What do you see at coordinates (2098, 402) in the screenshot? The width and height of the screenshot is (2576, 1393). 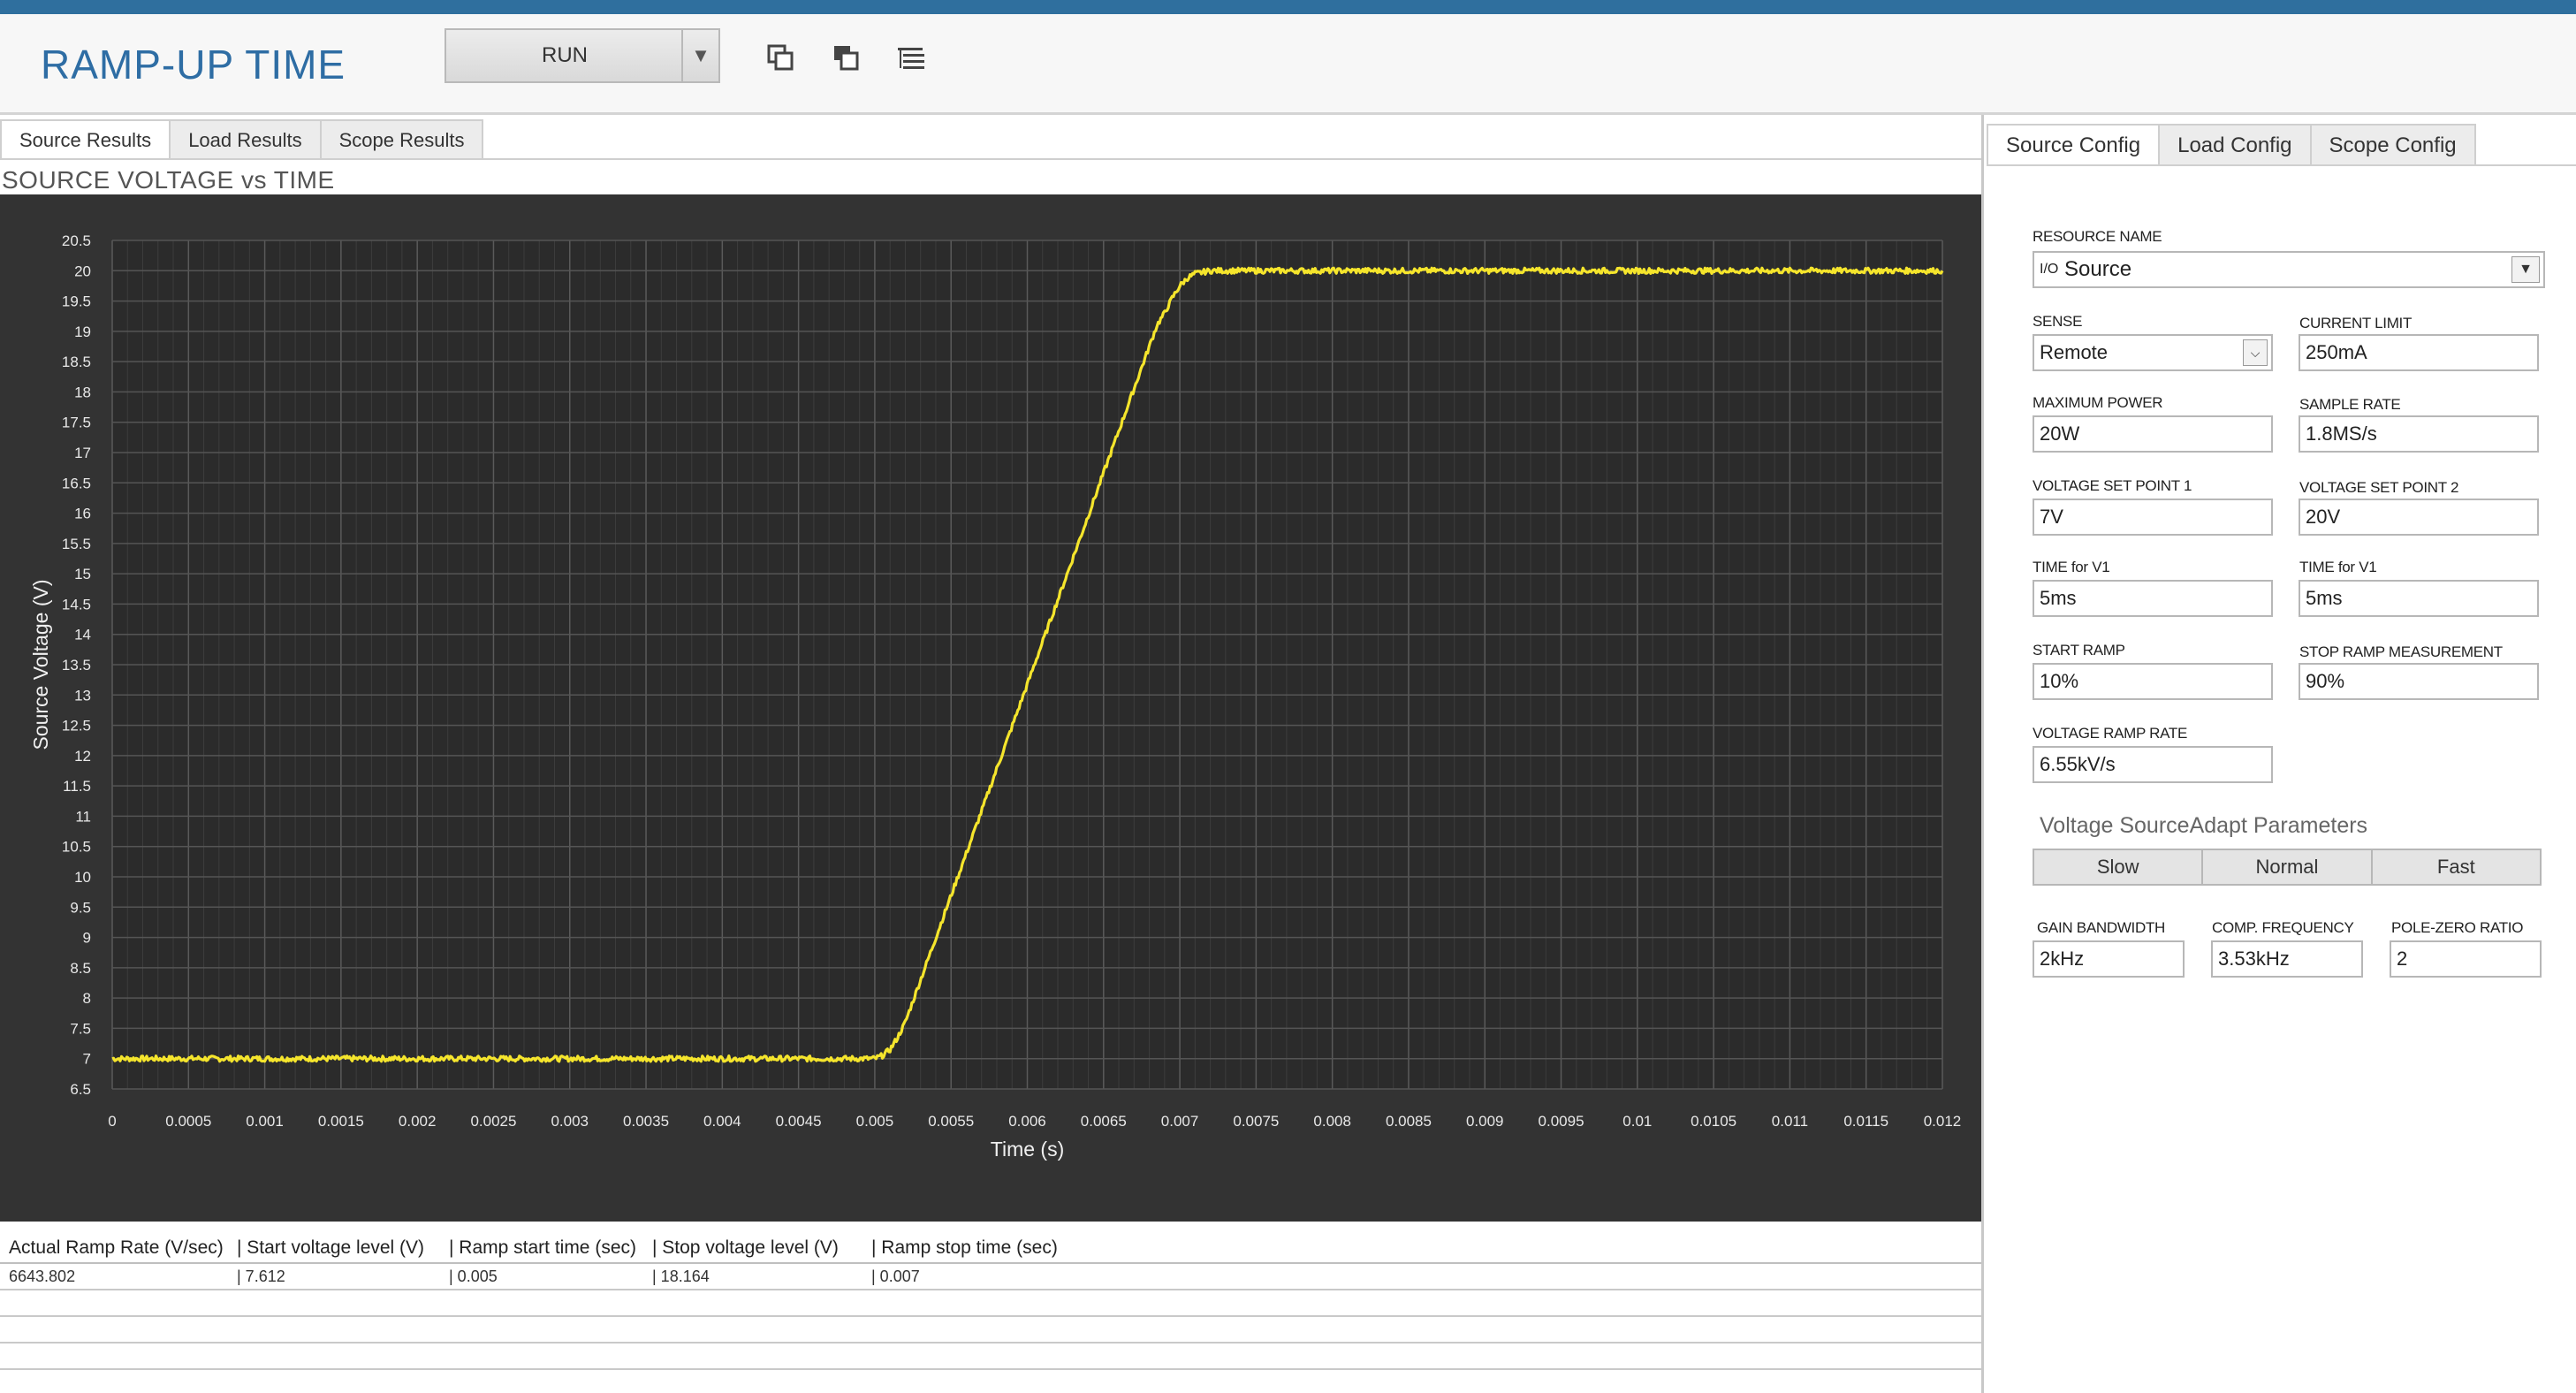 I see `maximum-power-label: MAXIMUM POWER` at bounding box center [2098, 402].